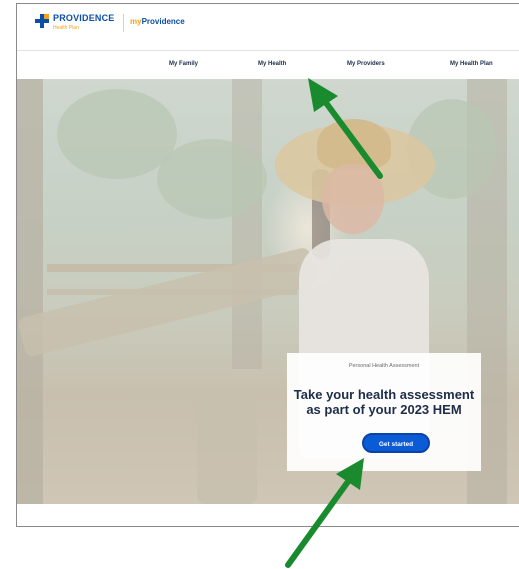 This screenshot has height=569, width=519. Describe the element at coordinates (384, 366) in the screenshot. I see `card-eyebrow: Personal Health Assessment` at that location.